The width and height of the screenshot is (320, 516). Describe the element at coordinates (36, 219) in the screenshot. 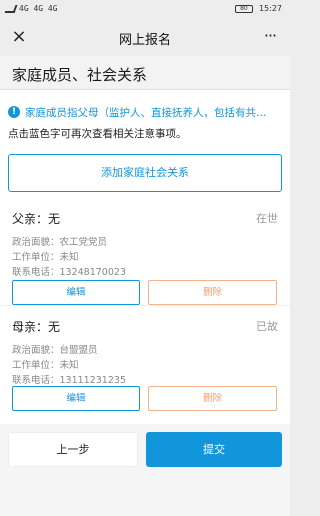

I see `member-relation: 父亲：无` at that location.